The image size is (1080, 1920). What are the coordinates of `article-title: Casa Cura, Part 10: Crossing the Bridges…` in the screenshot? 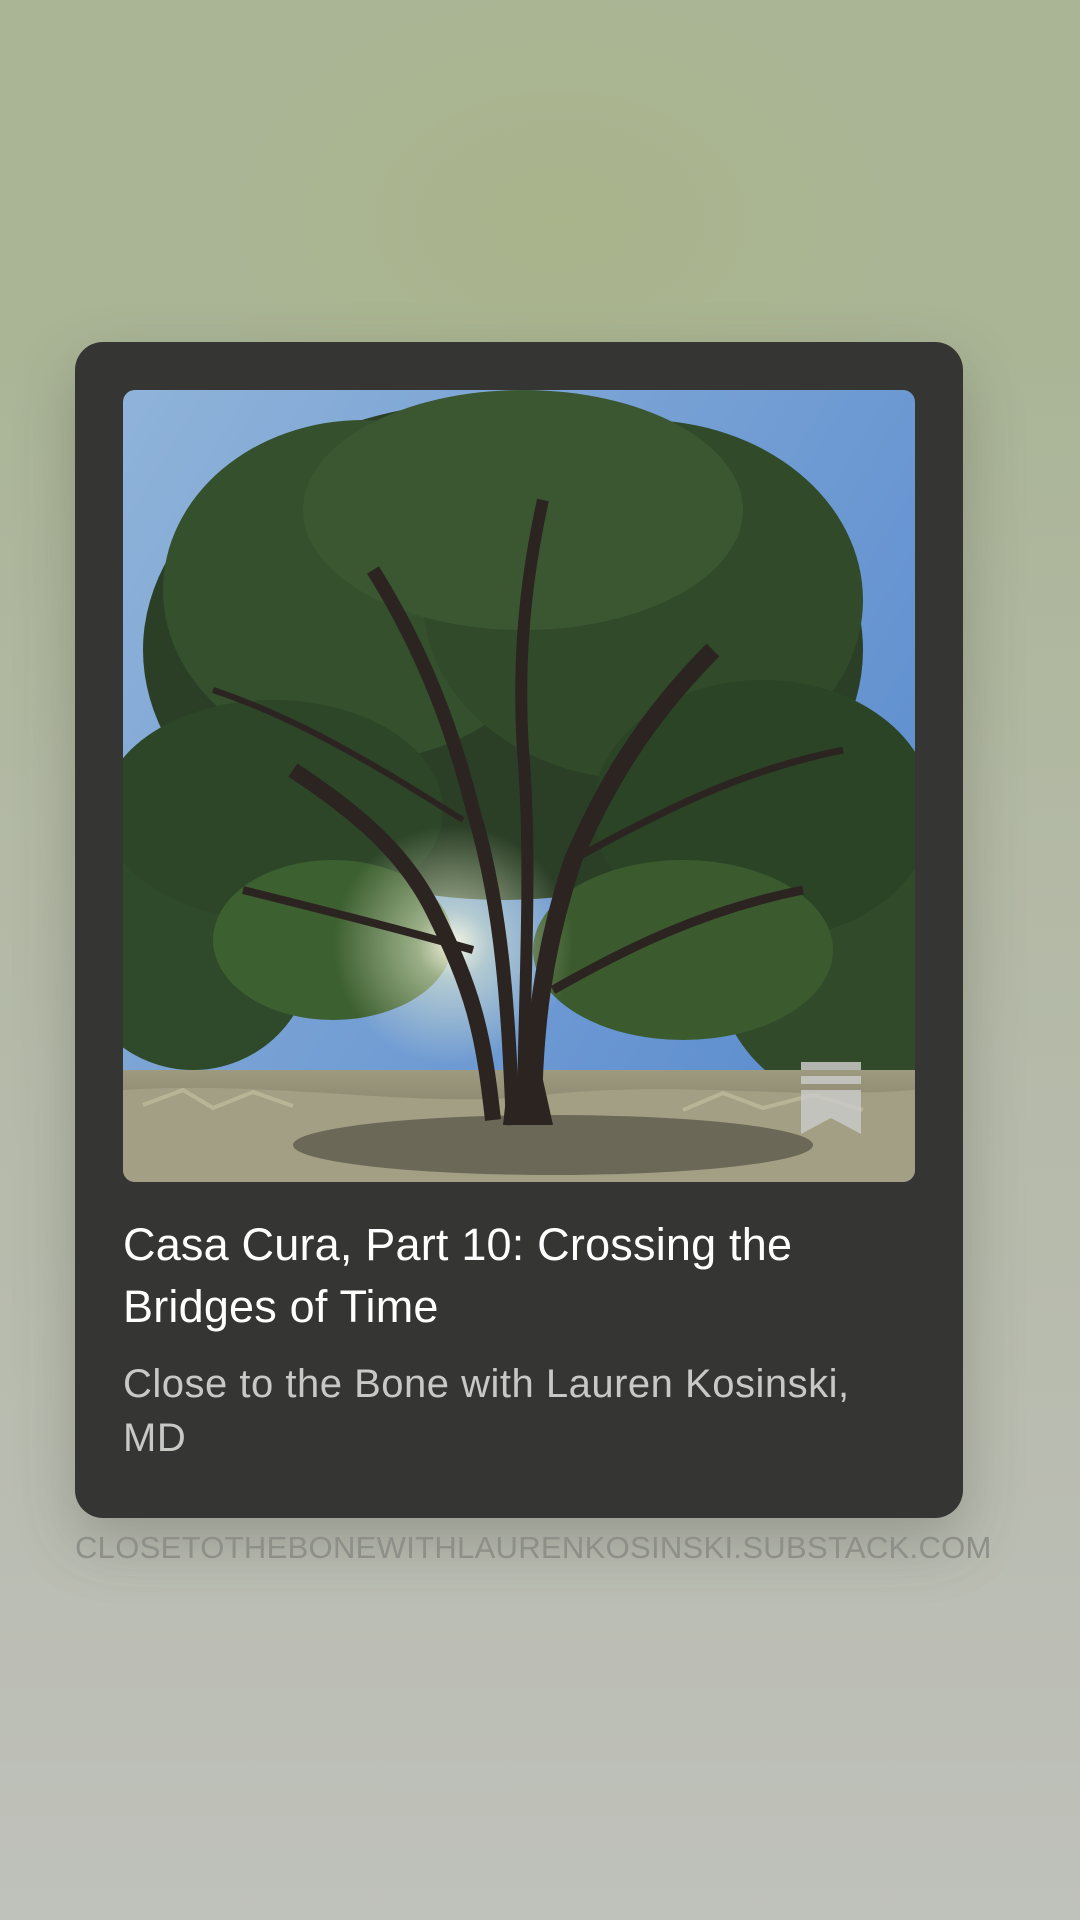 It's located at (458, 1275).